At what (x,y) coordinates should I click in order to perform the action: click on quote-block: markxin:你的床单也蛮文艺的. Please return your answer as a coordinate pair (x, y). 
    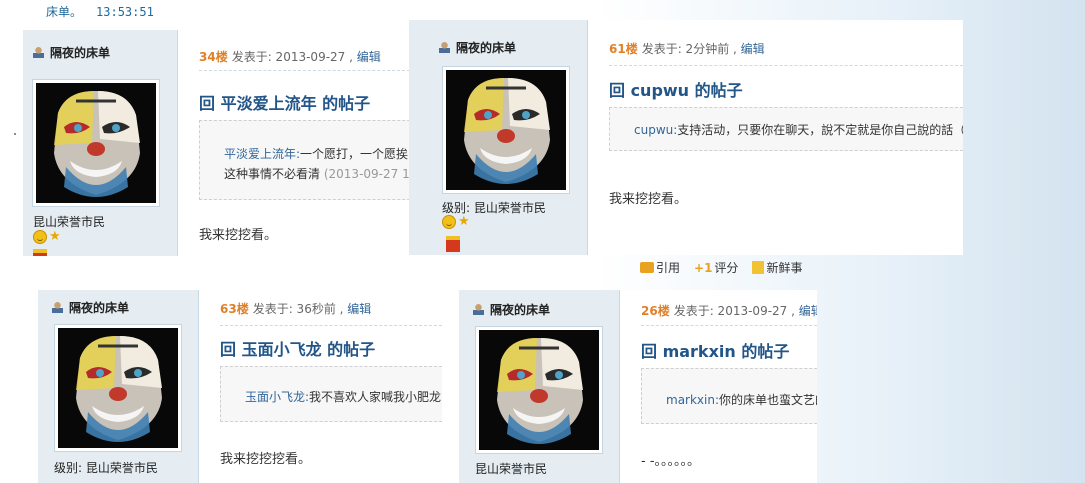
    Looking at the image, I should click on (729, 396).